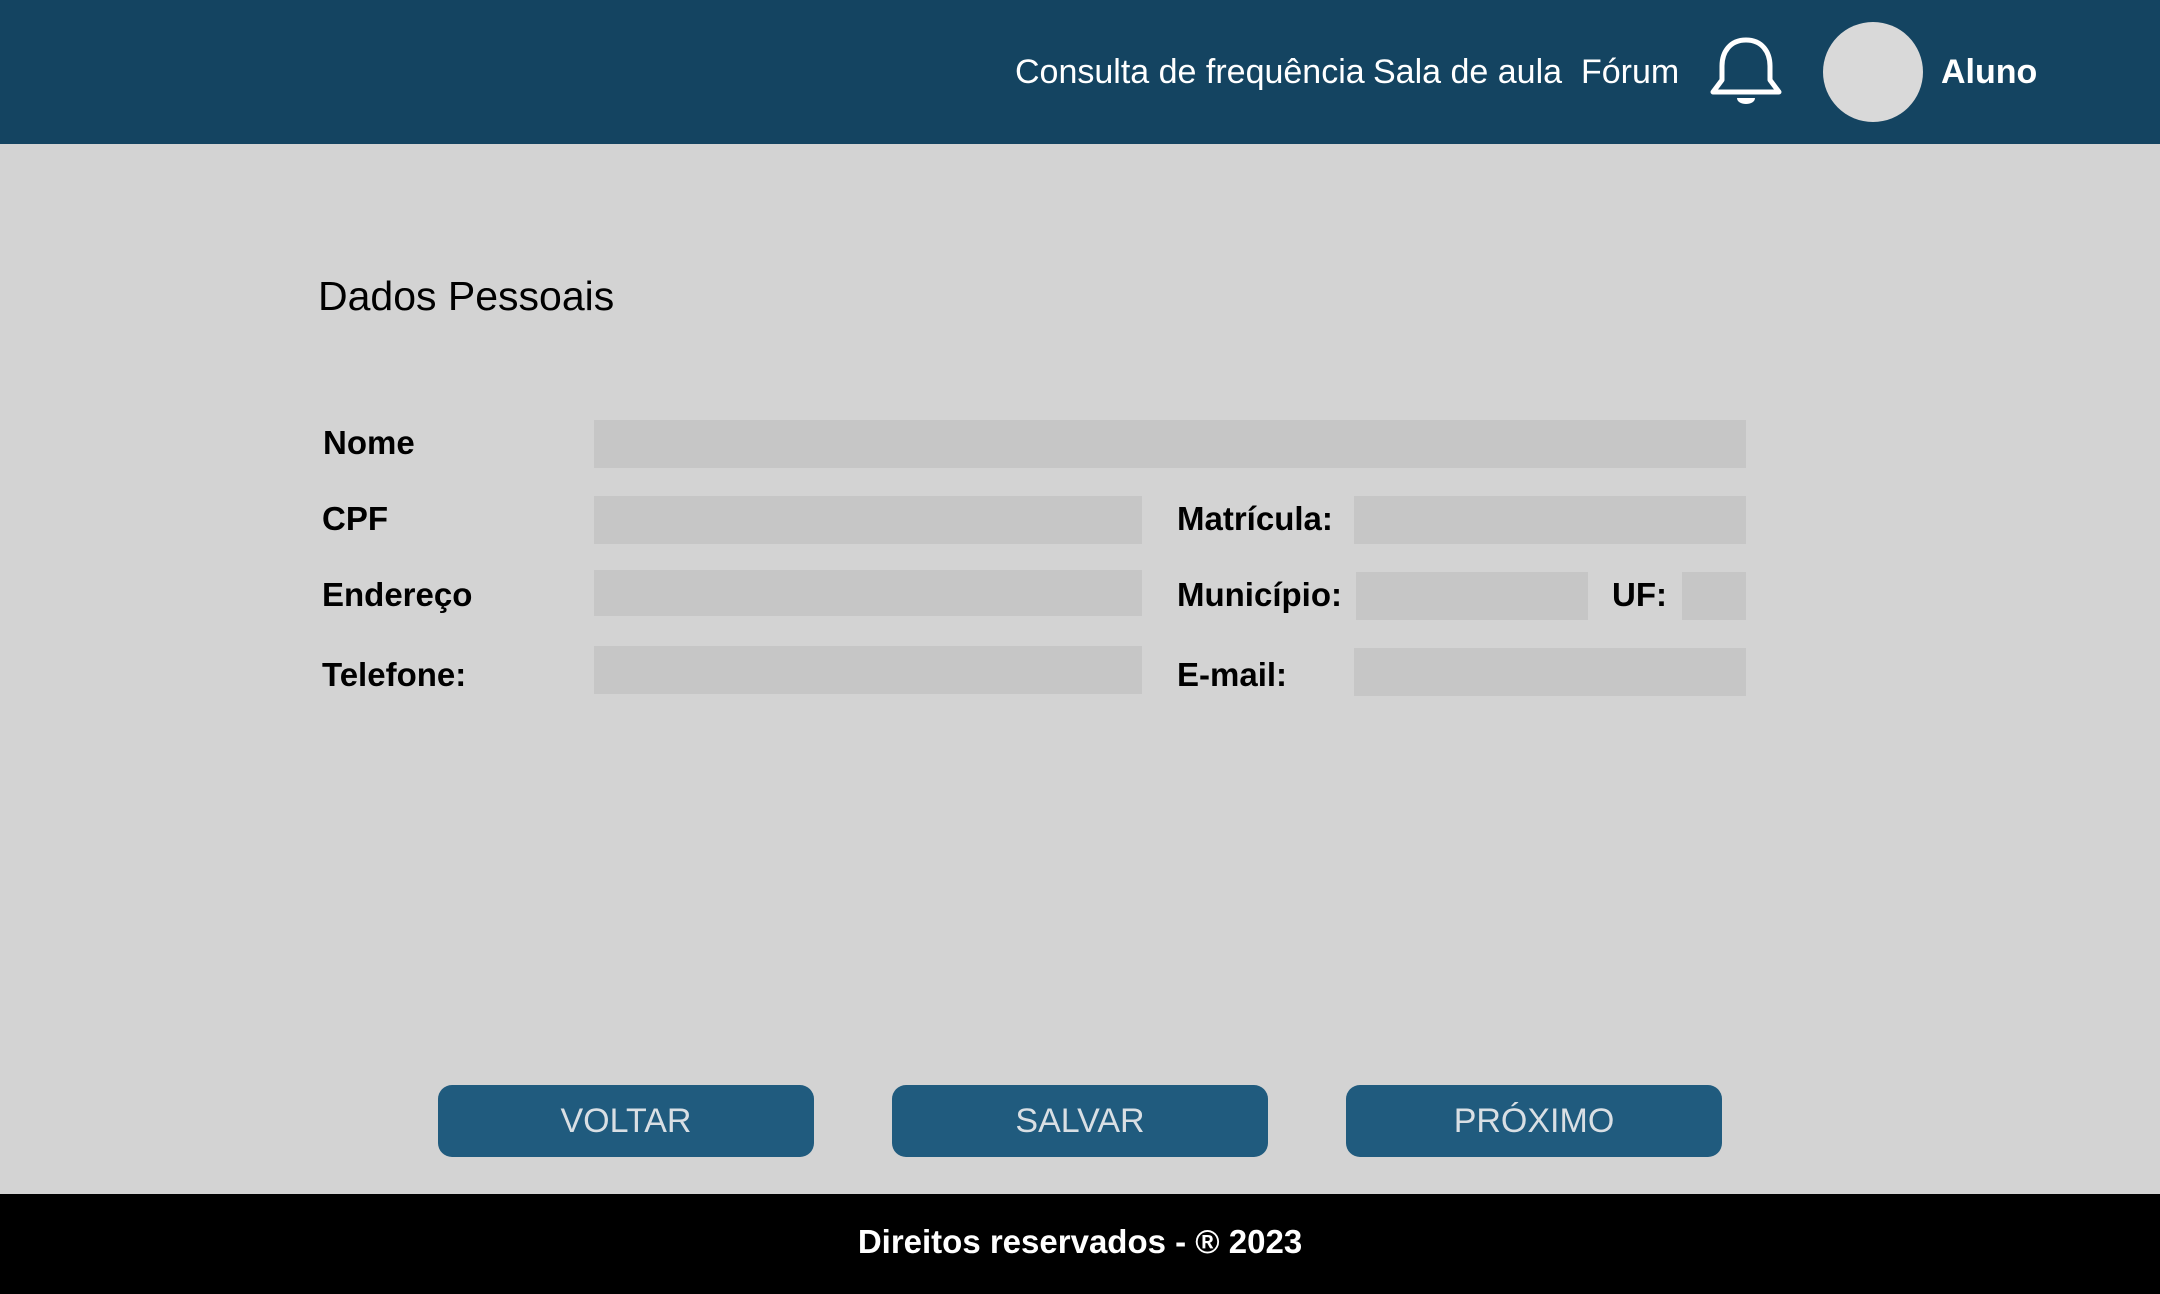 The image size is (2160, 1294). Describe the element at coordinates (1467, 72) in the screenshot. I see `nav-sala-de-aula: Sala de aula` at that location.